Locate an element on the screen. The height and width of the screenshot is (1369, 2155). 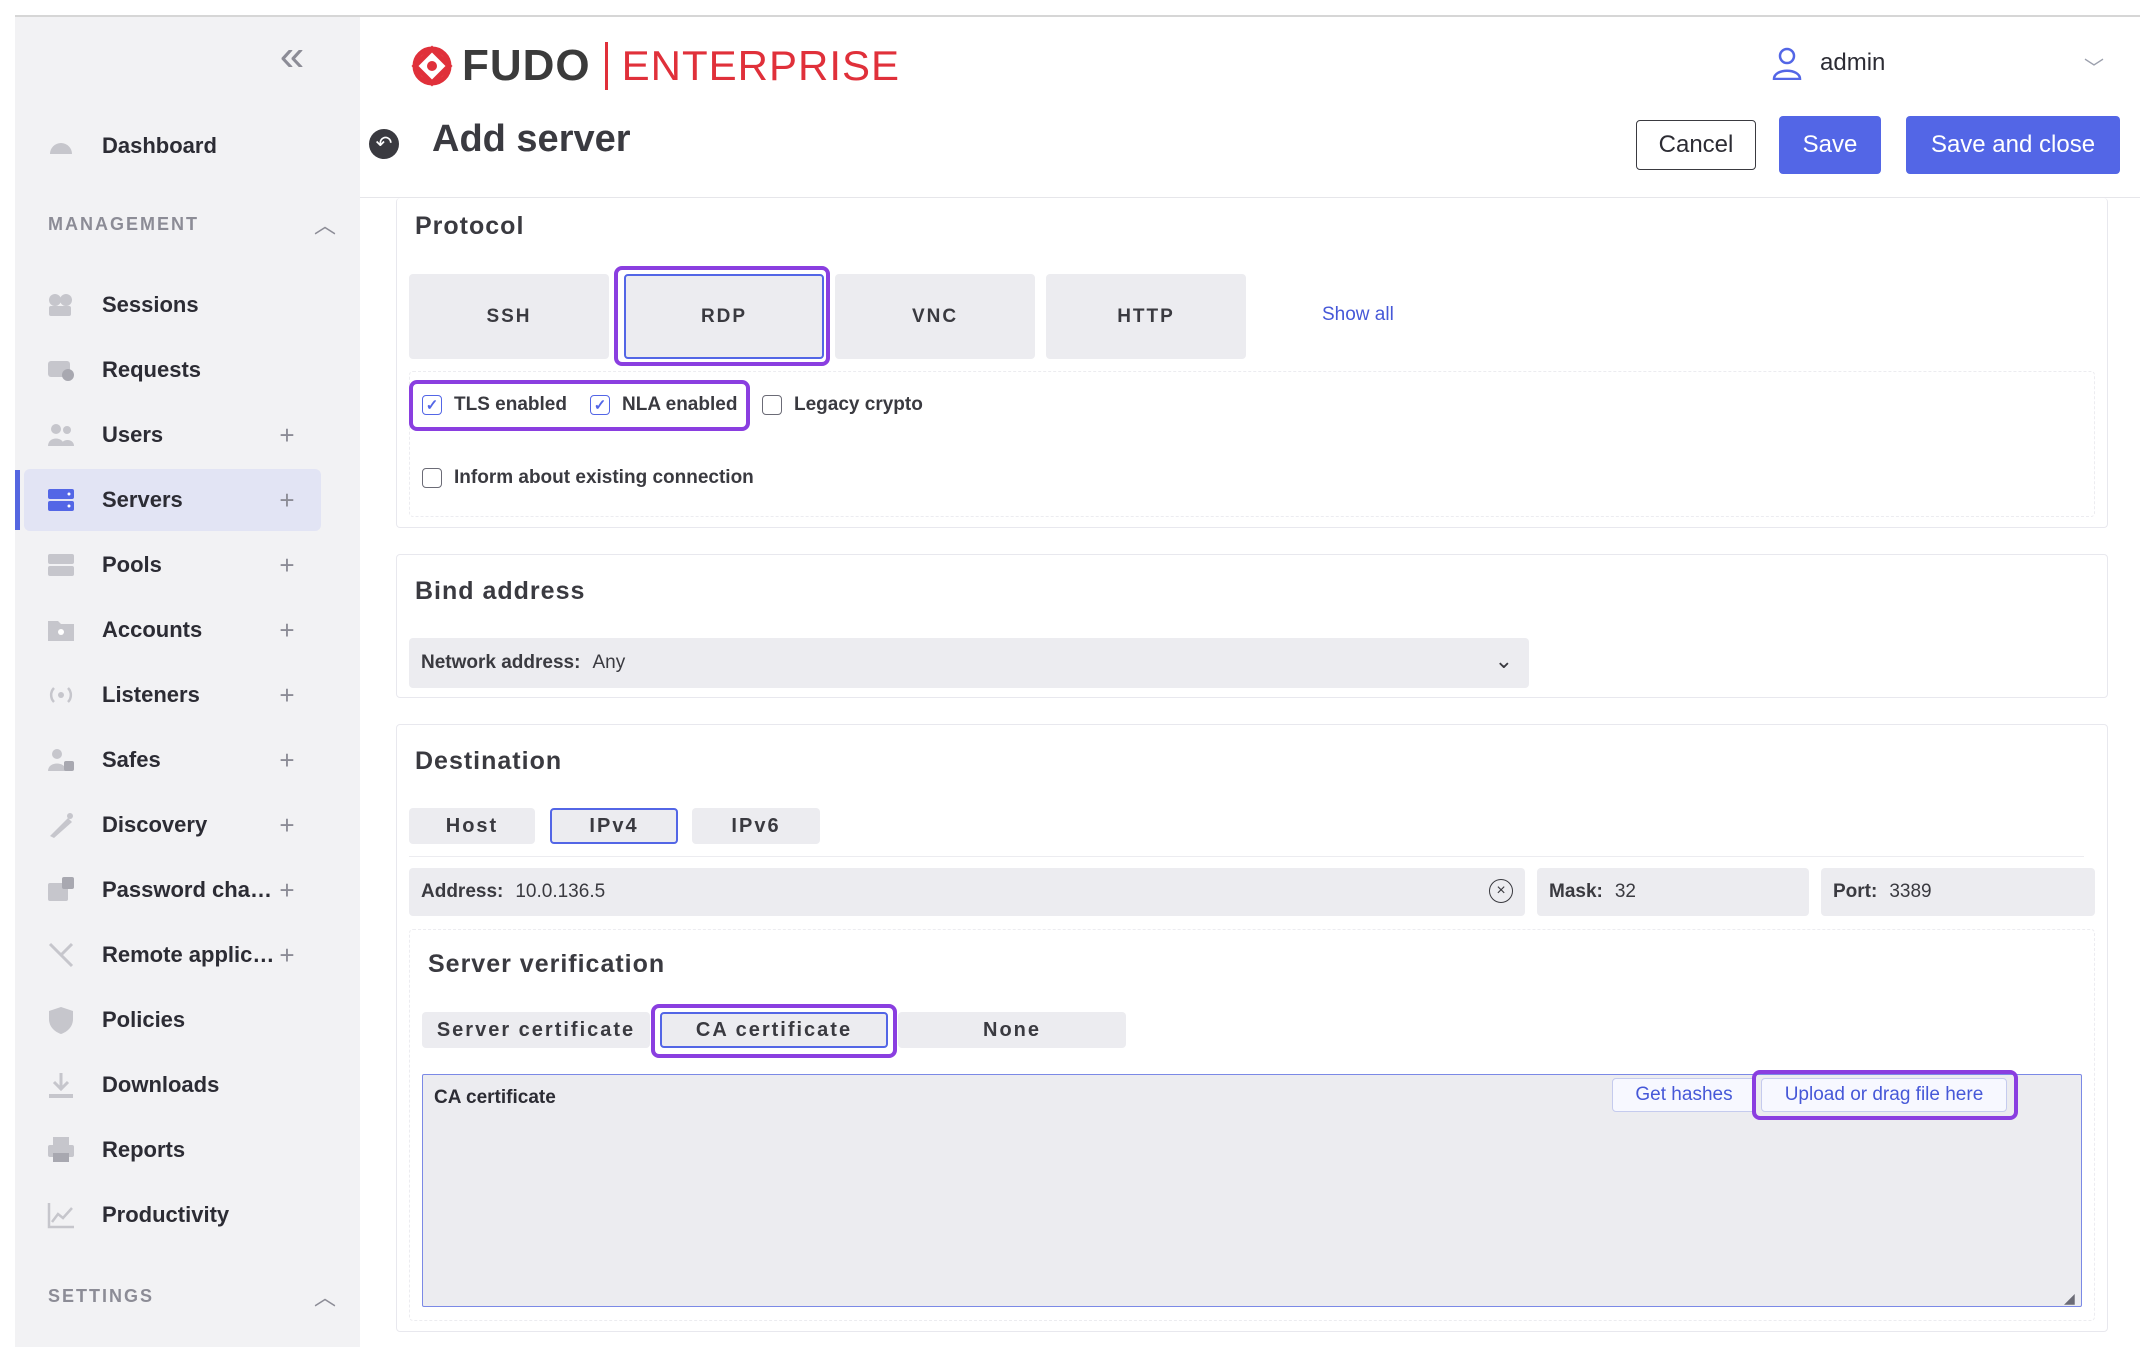
server-verification-heading: Server verification is located at coordinates (547, 964).